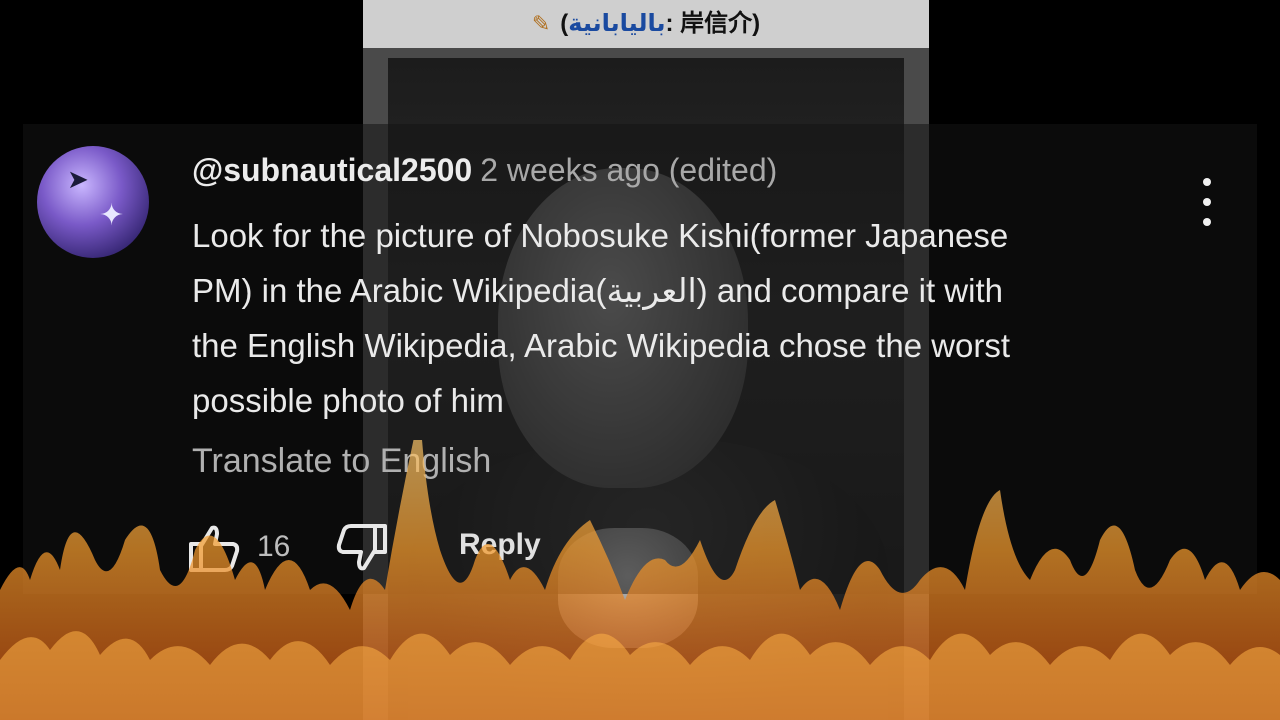  I want to click on comment-meta: @subnautical2500 2 weeks ago (edited), so click(484, 170).